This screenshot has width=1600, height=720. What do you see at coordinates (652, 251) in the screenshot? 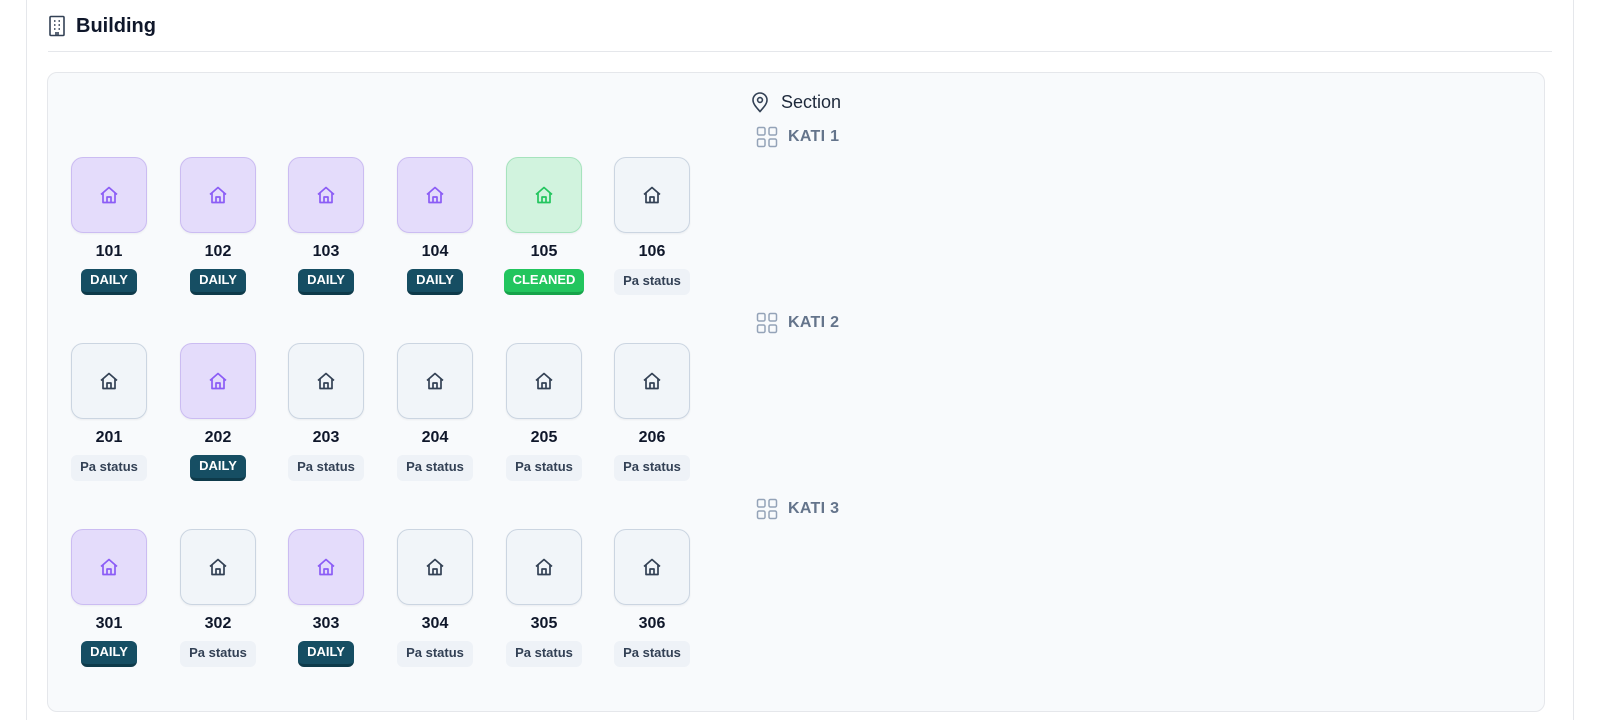
I see `room-number: 106` at bounding box center [652, 251].